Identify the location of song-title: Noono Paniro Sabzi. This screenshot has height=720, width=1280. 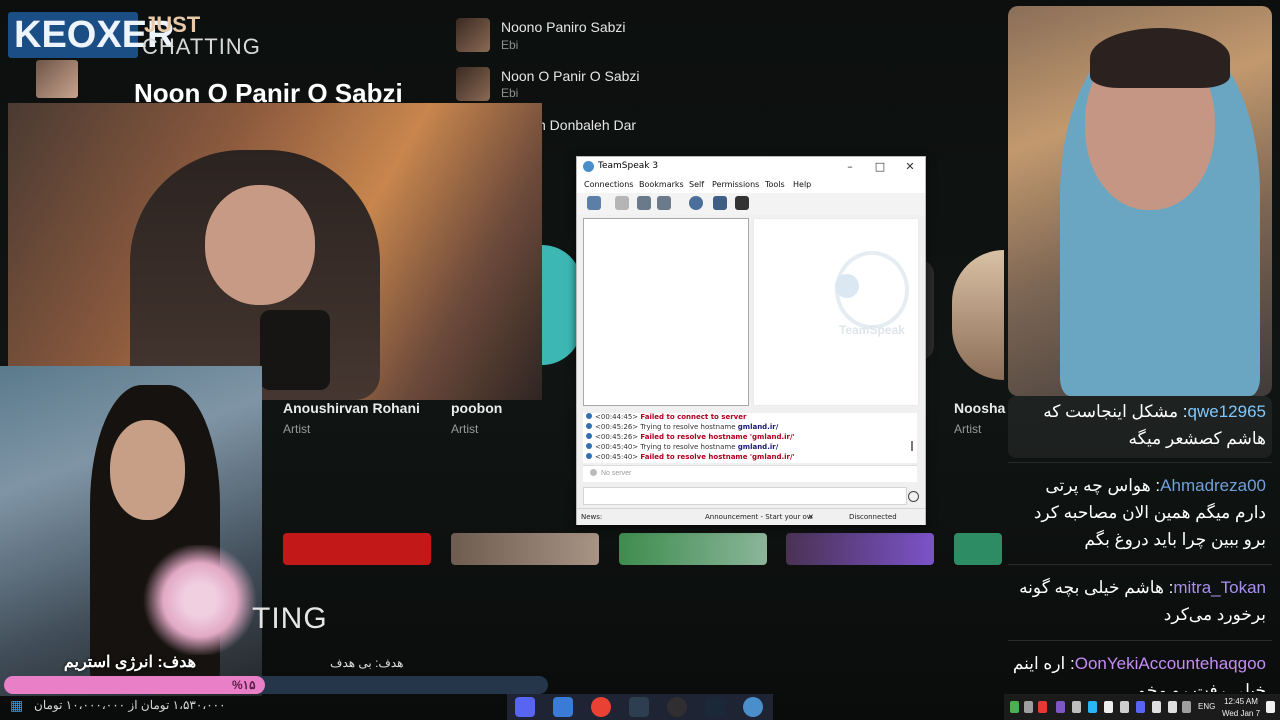
(563, 27).